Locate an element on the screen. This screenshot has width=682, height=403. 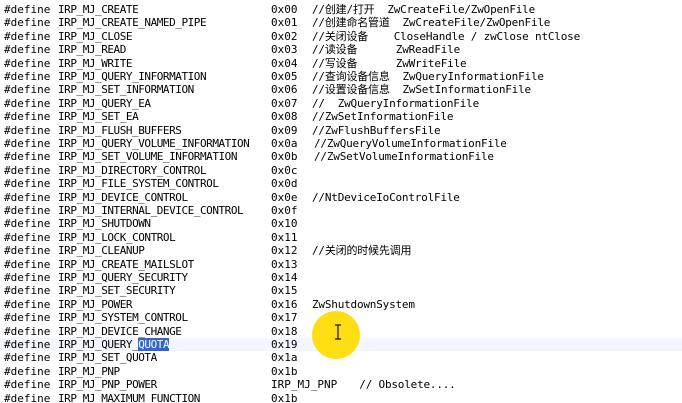
macro-value: 0x09 is located at coordinates (284, 130).